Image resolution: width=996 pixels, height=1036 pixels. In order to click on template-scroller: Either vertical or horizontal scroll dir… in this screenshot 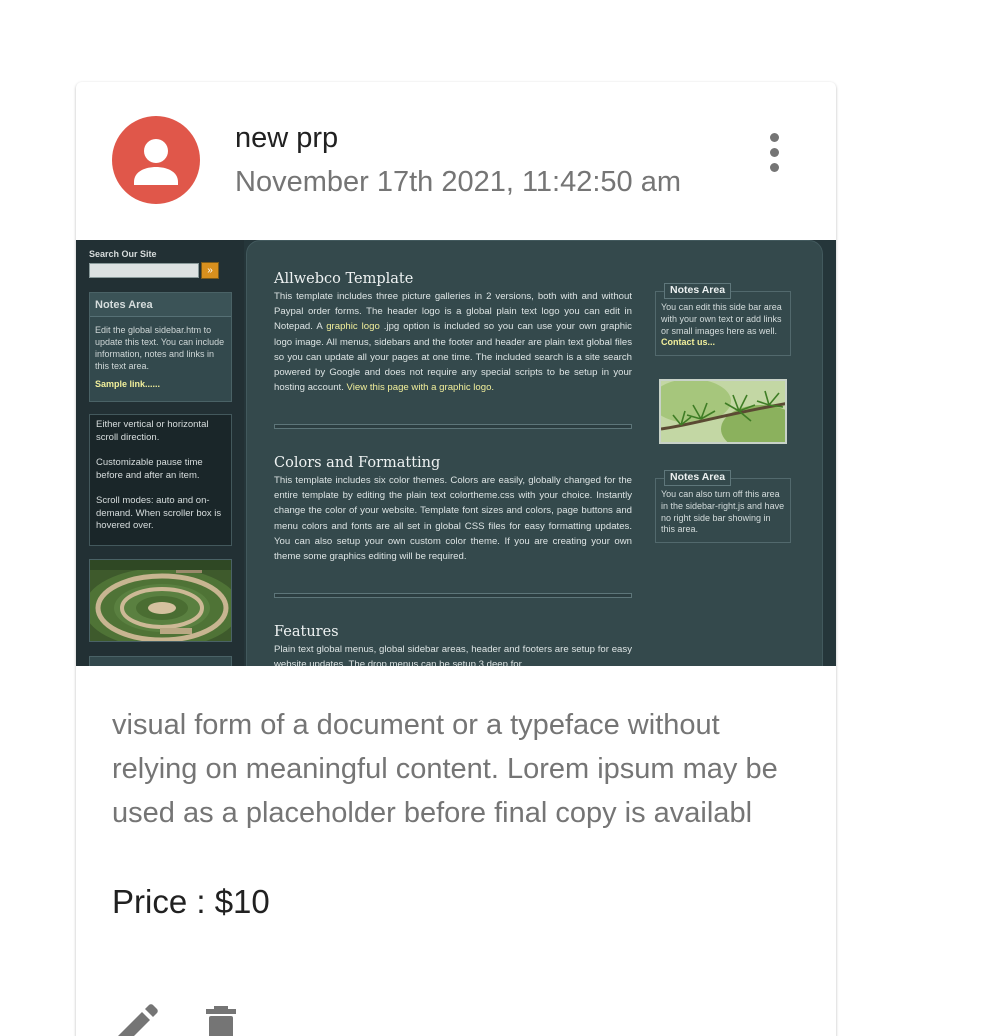, I will do `click(160, 480)`.